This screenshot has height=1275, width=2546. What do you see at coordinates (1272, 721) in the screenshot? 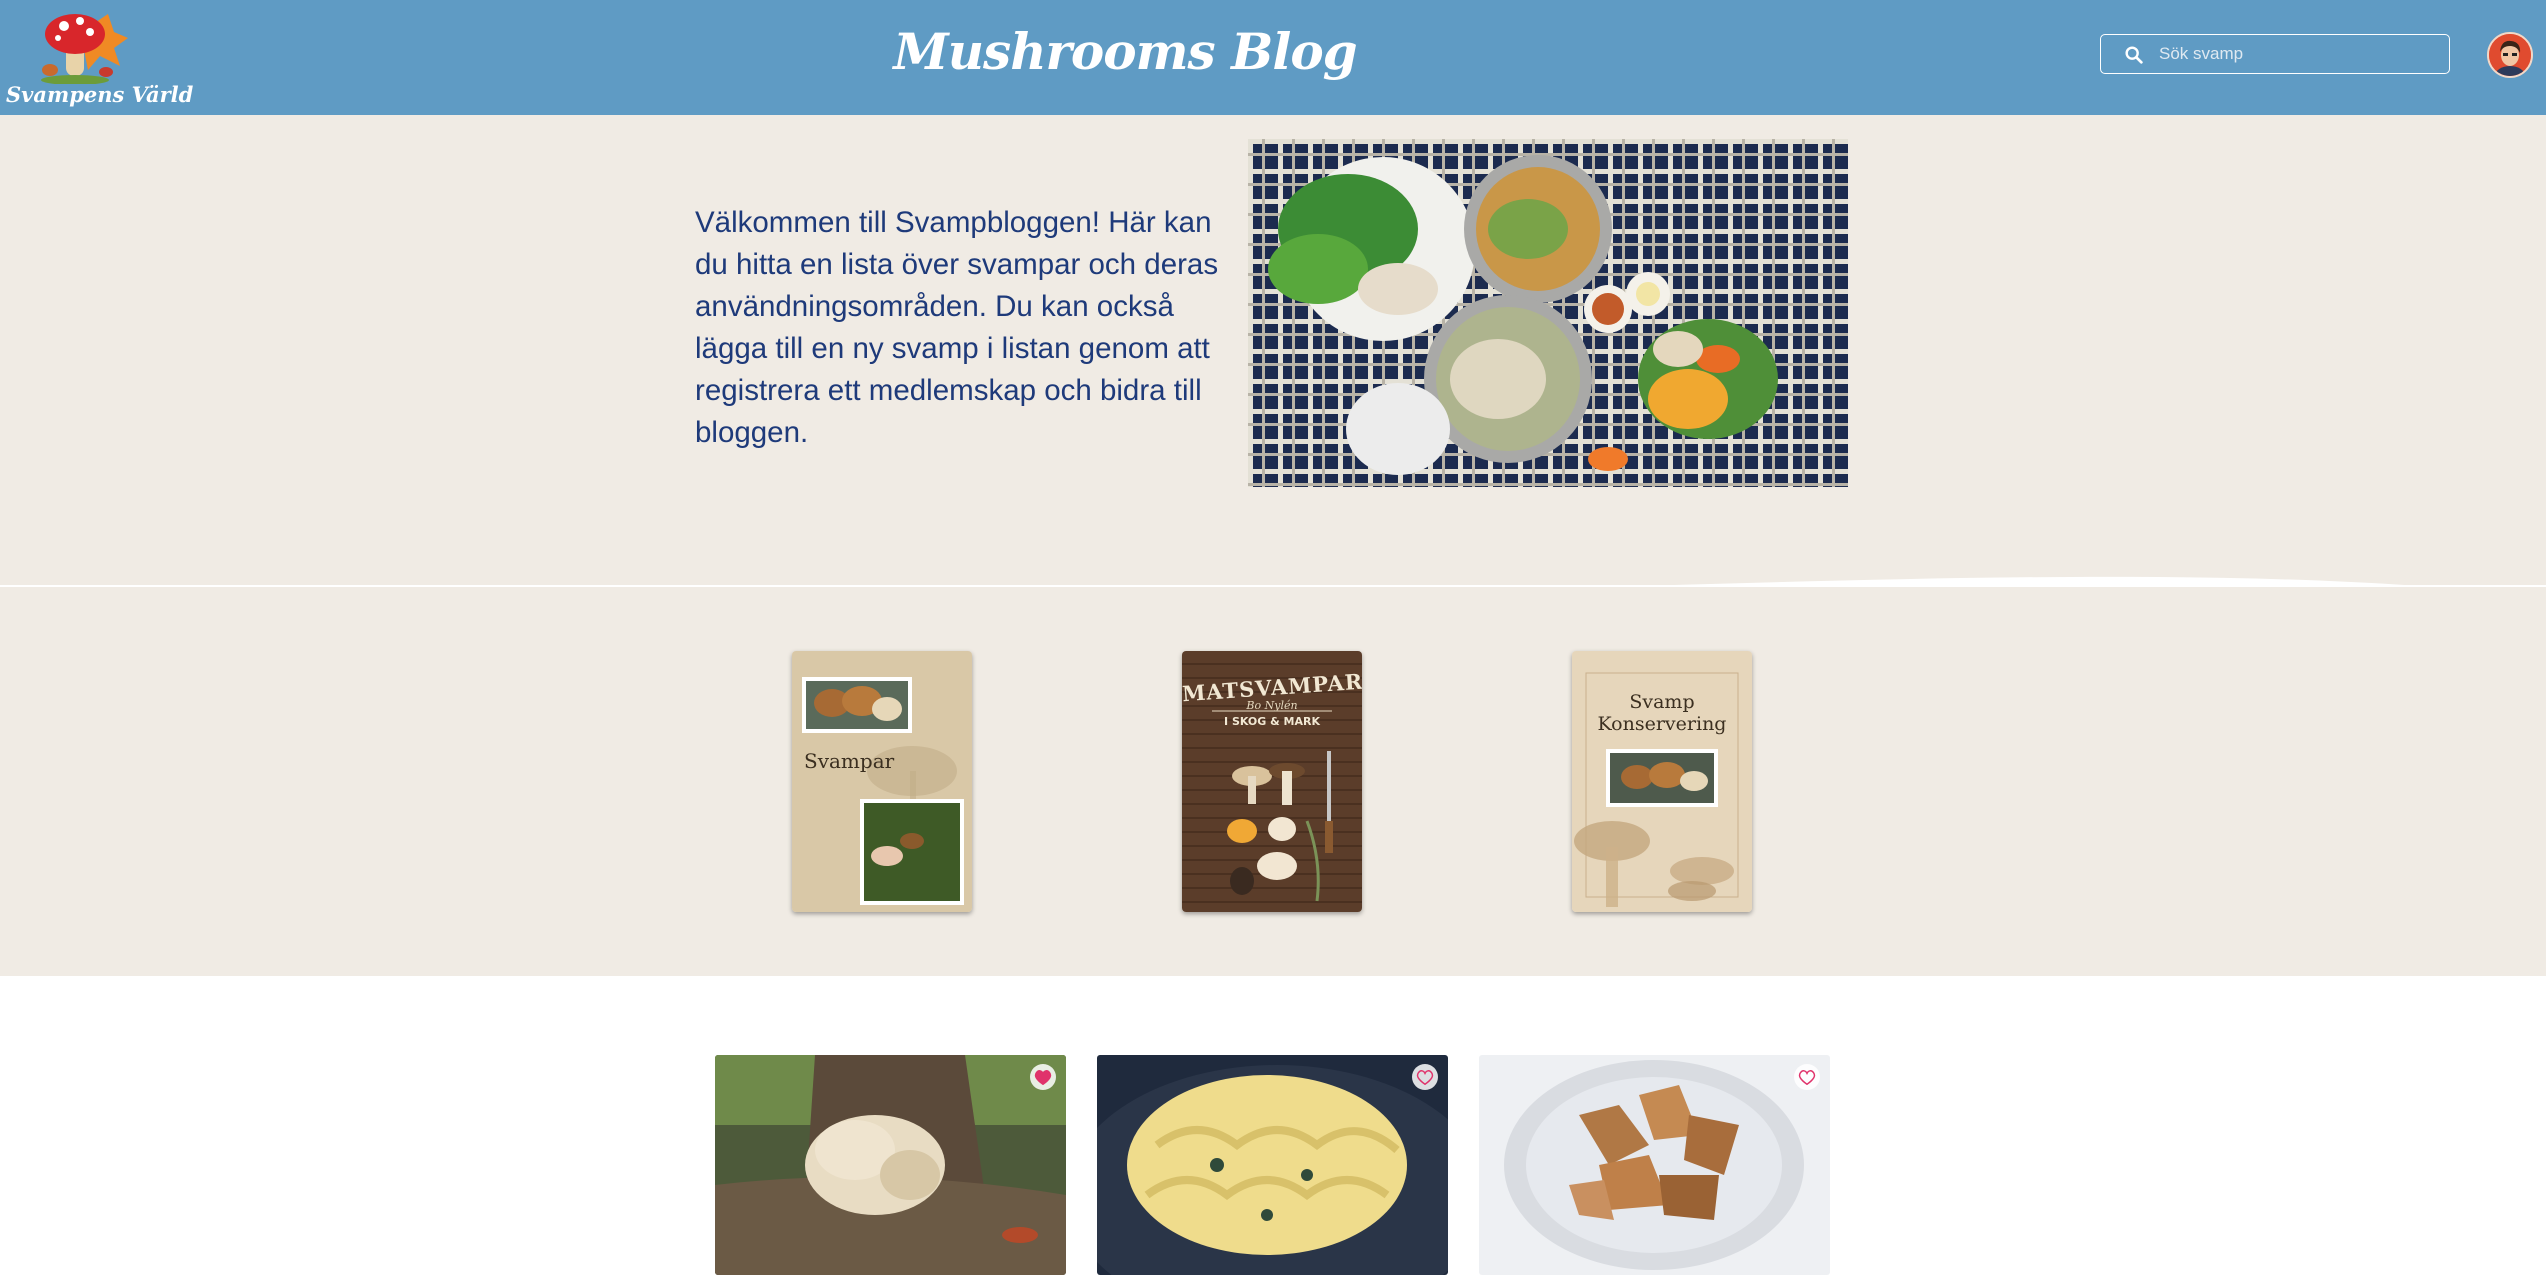
I see `book-subtitle: I SKOG & MARK` at bounding box center [1272, 721].